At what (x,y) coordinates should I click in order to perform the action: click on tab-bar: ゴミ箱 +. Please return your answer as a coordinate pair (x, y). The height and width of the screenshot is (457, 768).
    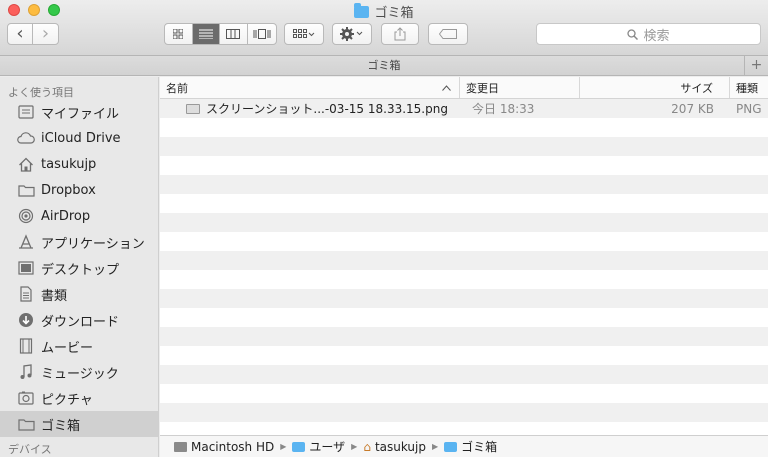
    Looking at the image, I should click on (384, 66).